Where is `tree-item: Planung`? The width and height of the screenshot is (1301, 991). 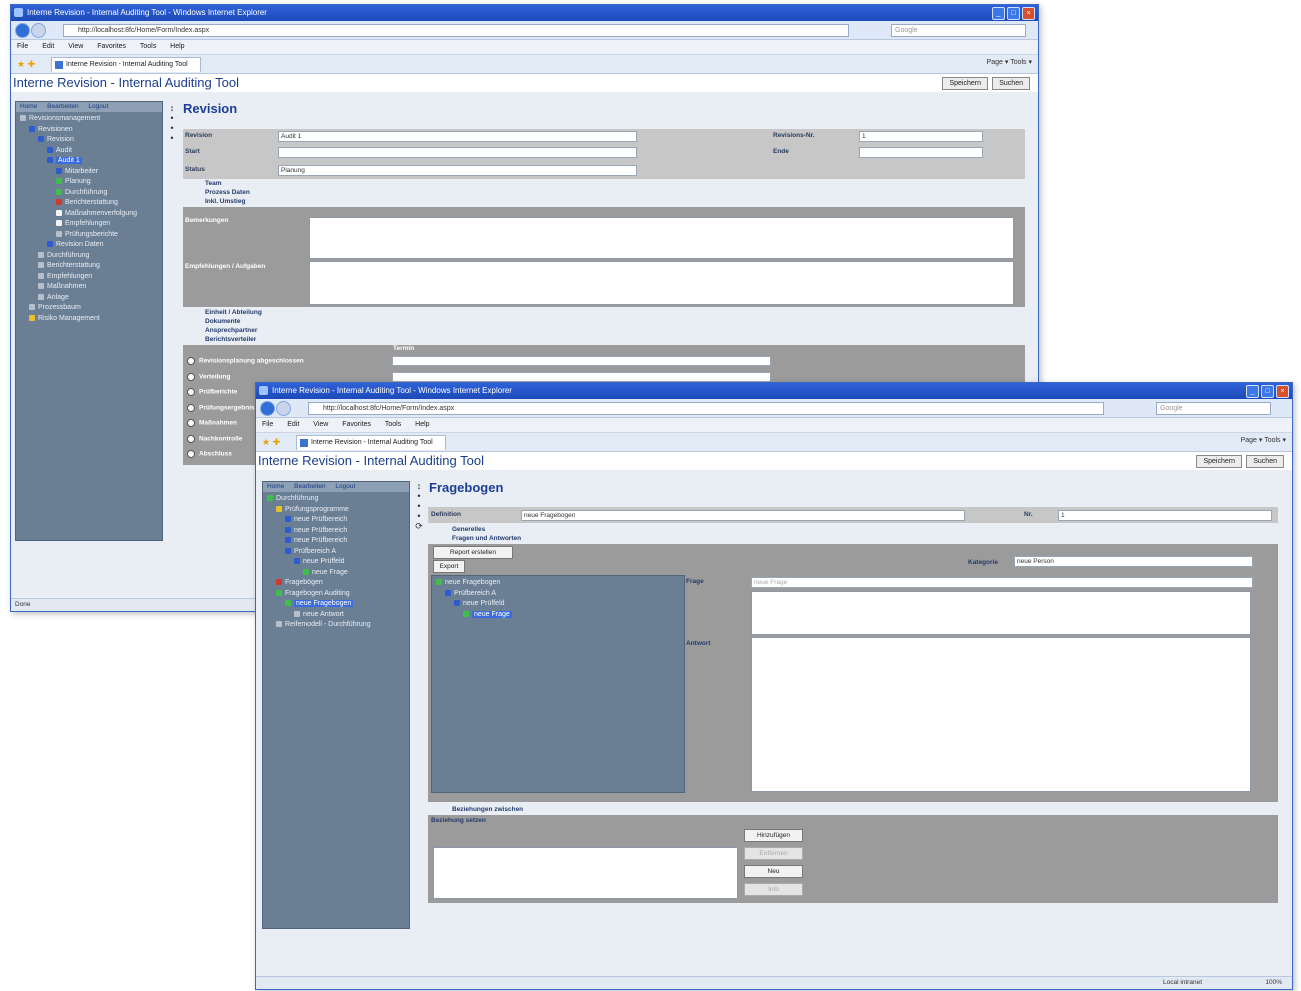 tree-item: Planung is located at coordinates (89, 182).